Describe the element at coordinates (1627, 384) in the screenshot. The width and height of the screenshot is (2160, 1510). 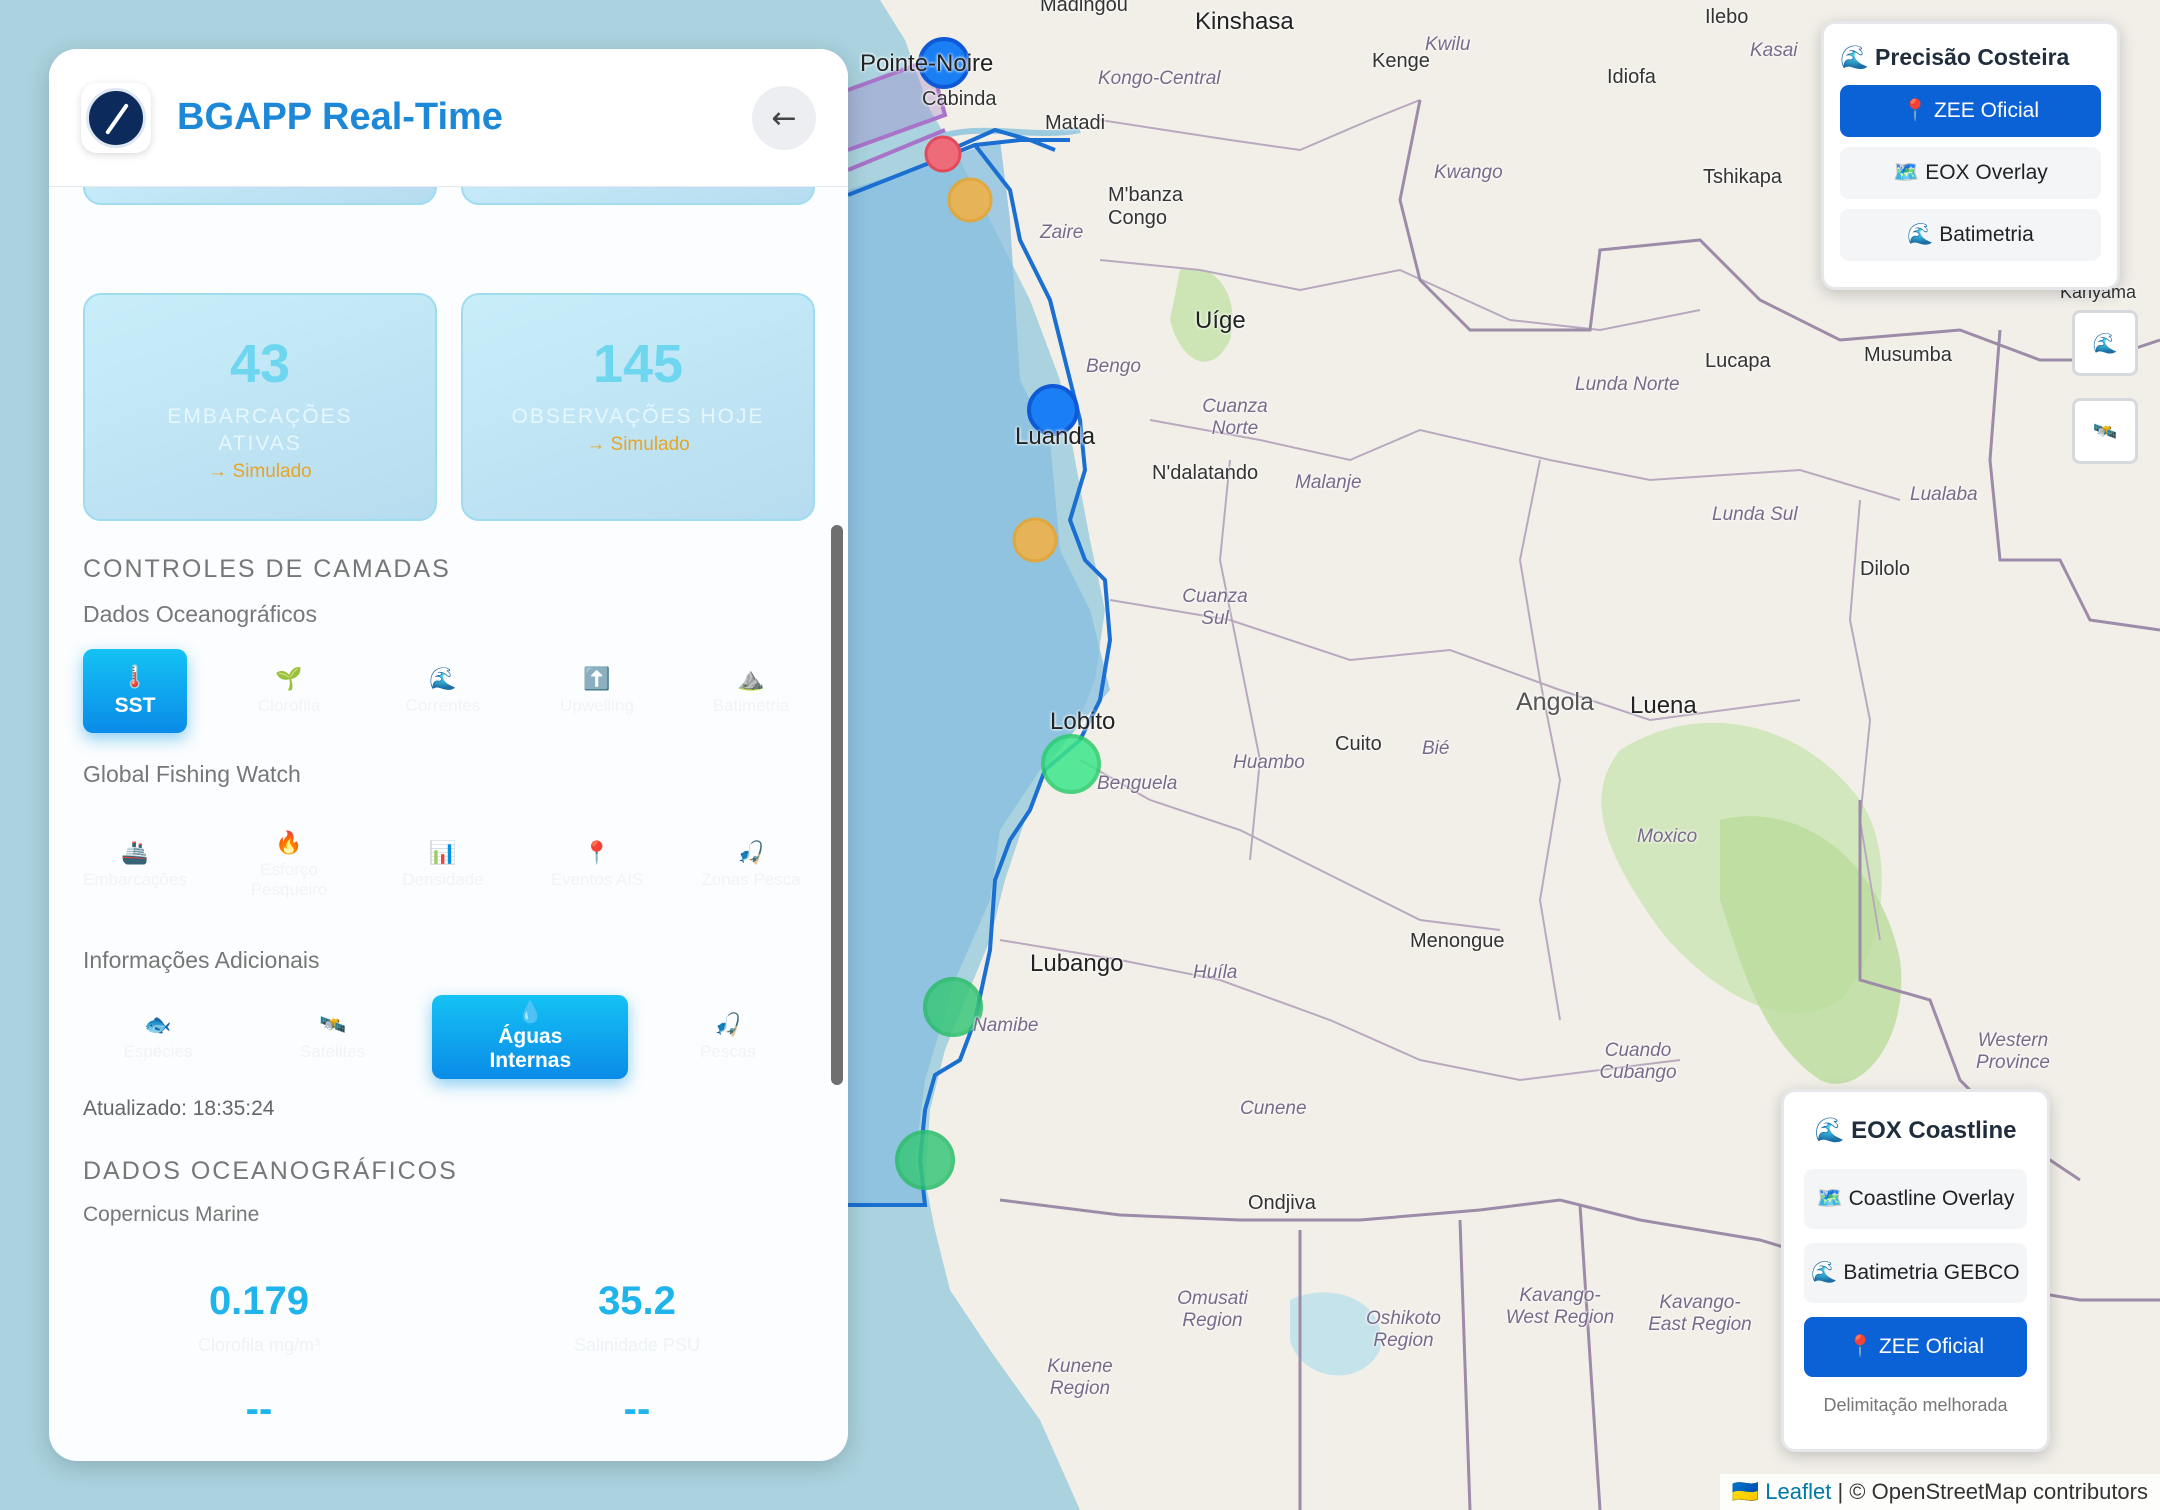
I see `place-label: Lunda Norte` at that location.